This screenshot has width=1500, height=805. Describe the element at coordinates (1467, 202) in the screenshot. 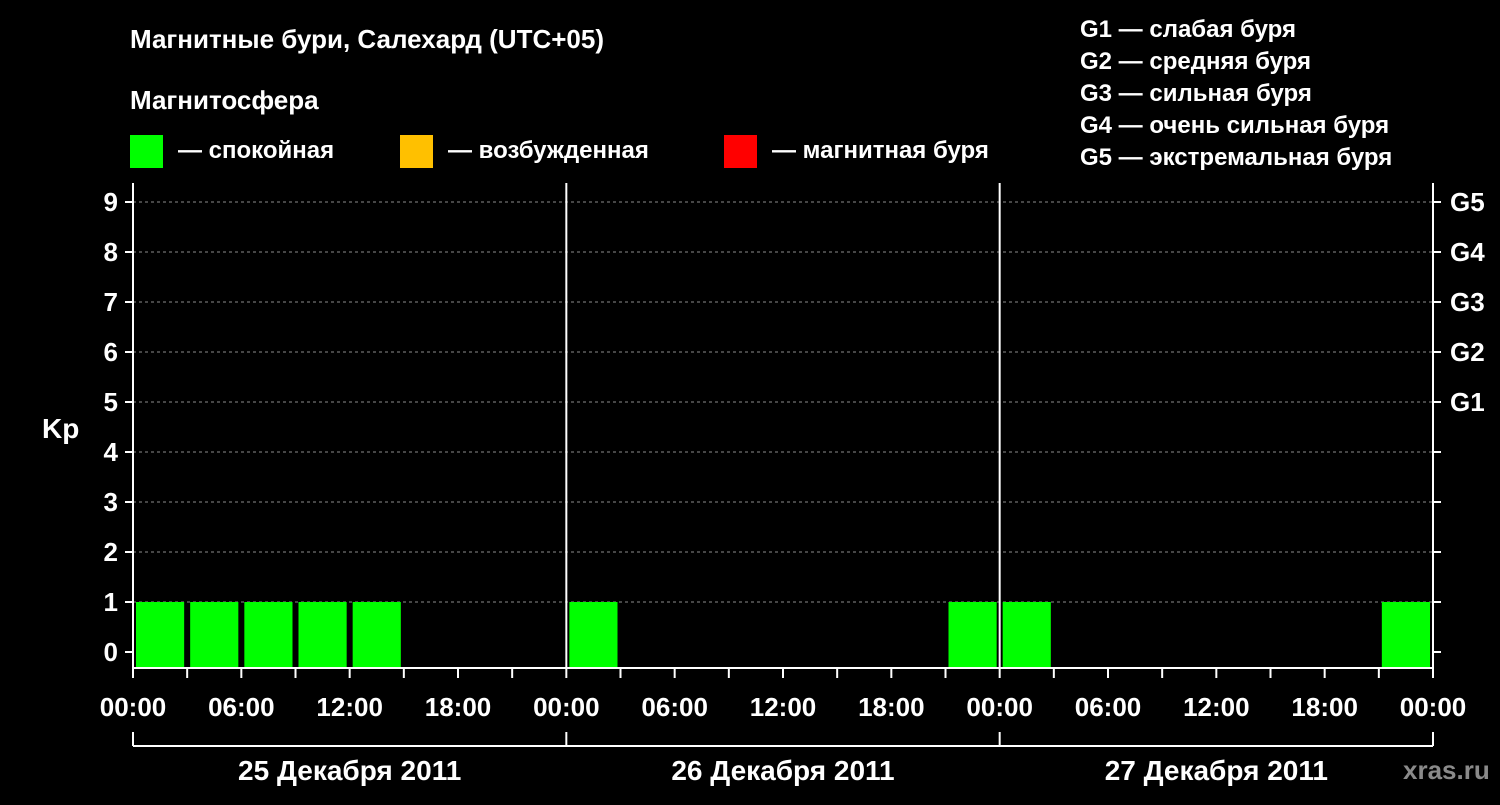

I see `storm-level-label-g5: G5` at that location.